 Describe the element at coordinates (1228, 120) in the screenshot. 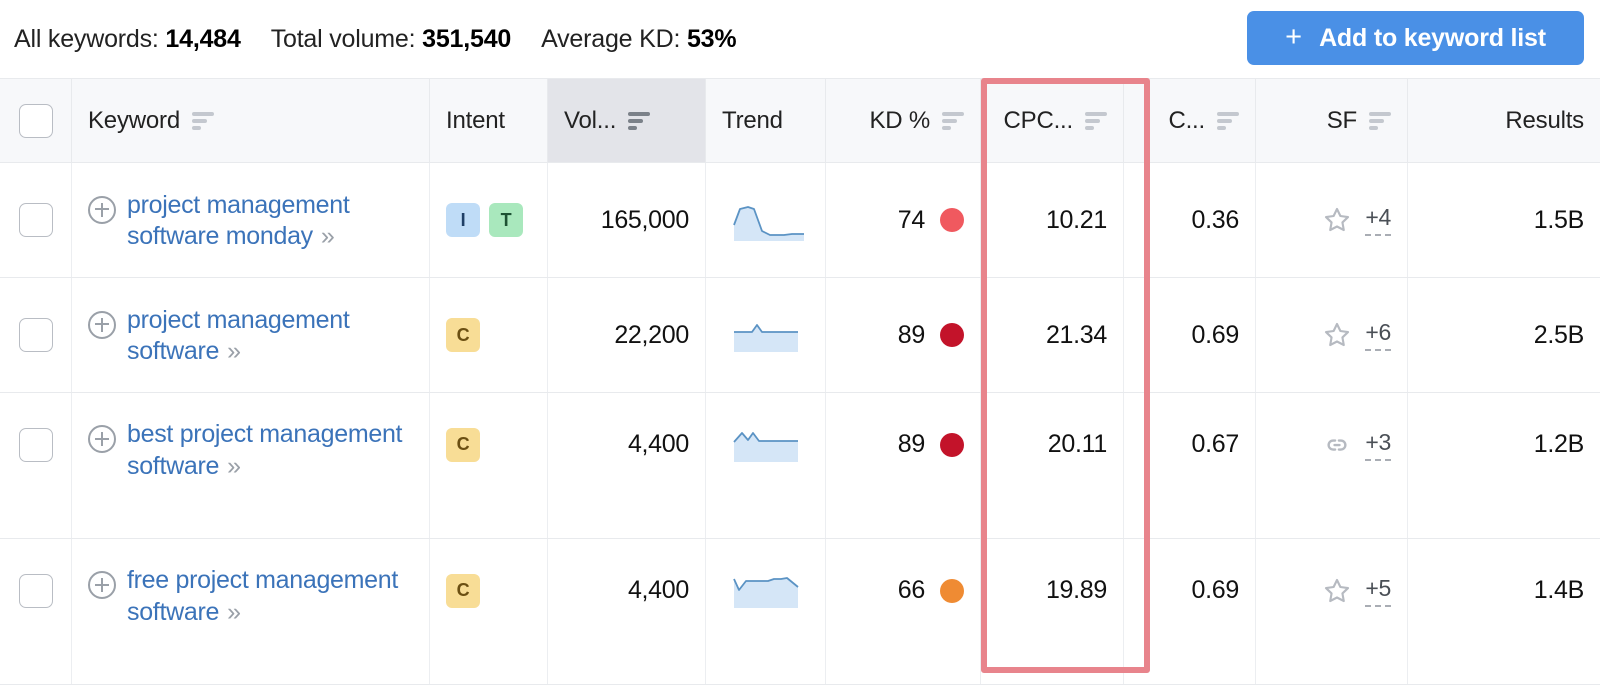

I see `sort-icon-competition` at that location.